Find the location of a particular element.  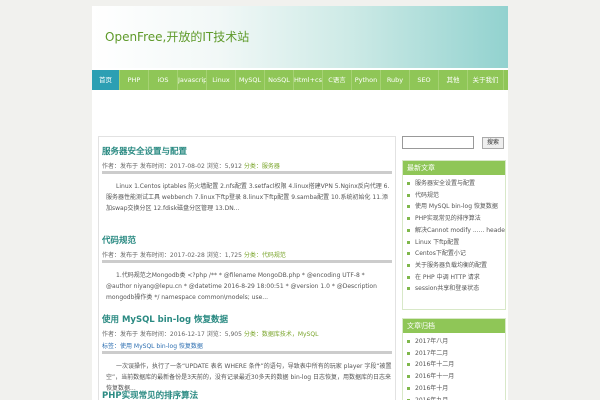

post-meta: 作者：发布于 发布时间：2017-08-02 浏览：5,912 分类：服务器 is located at coordinates (247, 167).